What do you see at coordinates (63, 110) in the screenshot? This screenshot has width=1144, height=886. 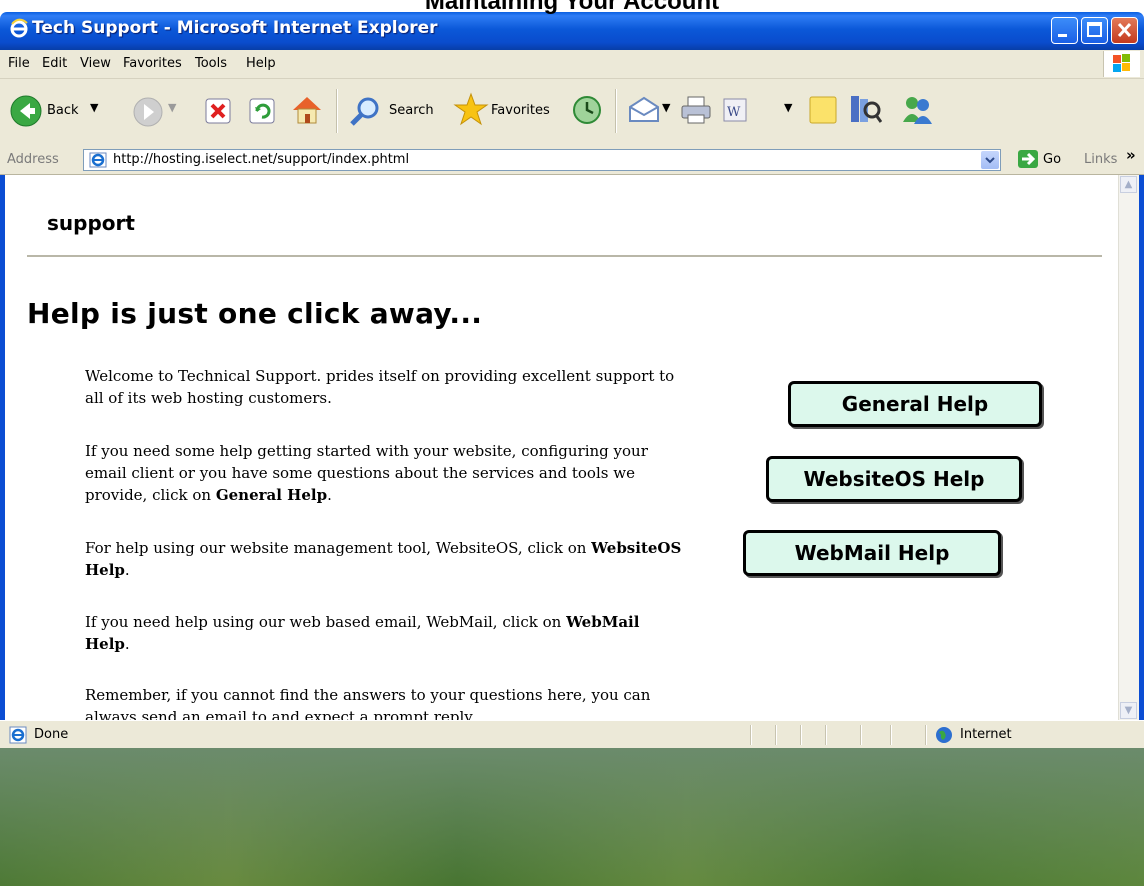 I see `back-label: Back` at bounding box center [63, 110].